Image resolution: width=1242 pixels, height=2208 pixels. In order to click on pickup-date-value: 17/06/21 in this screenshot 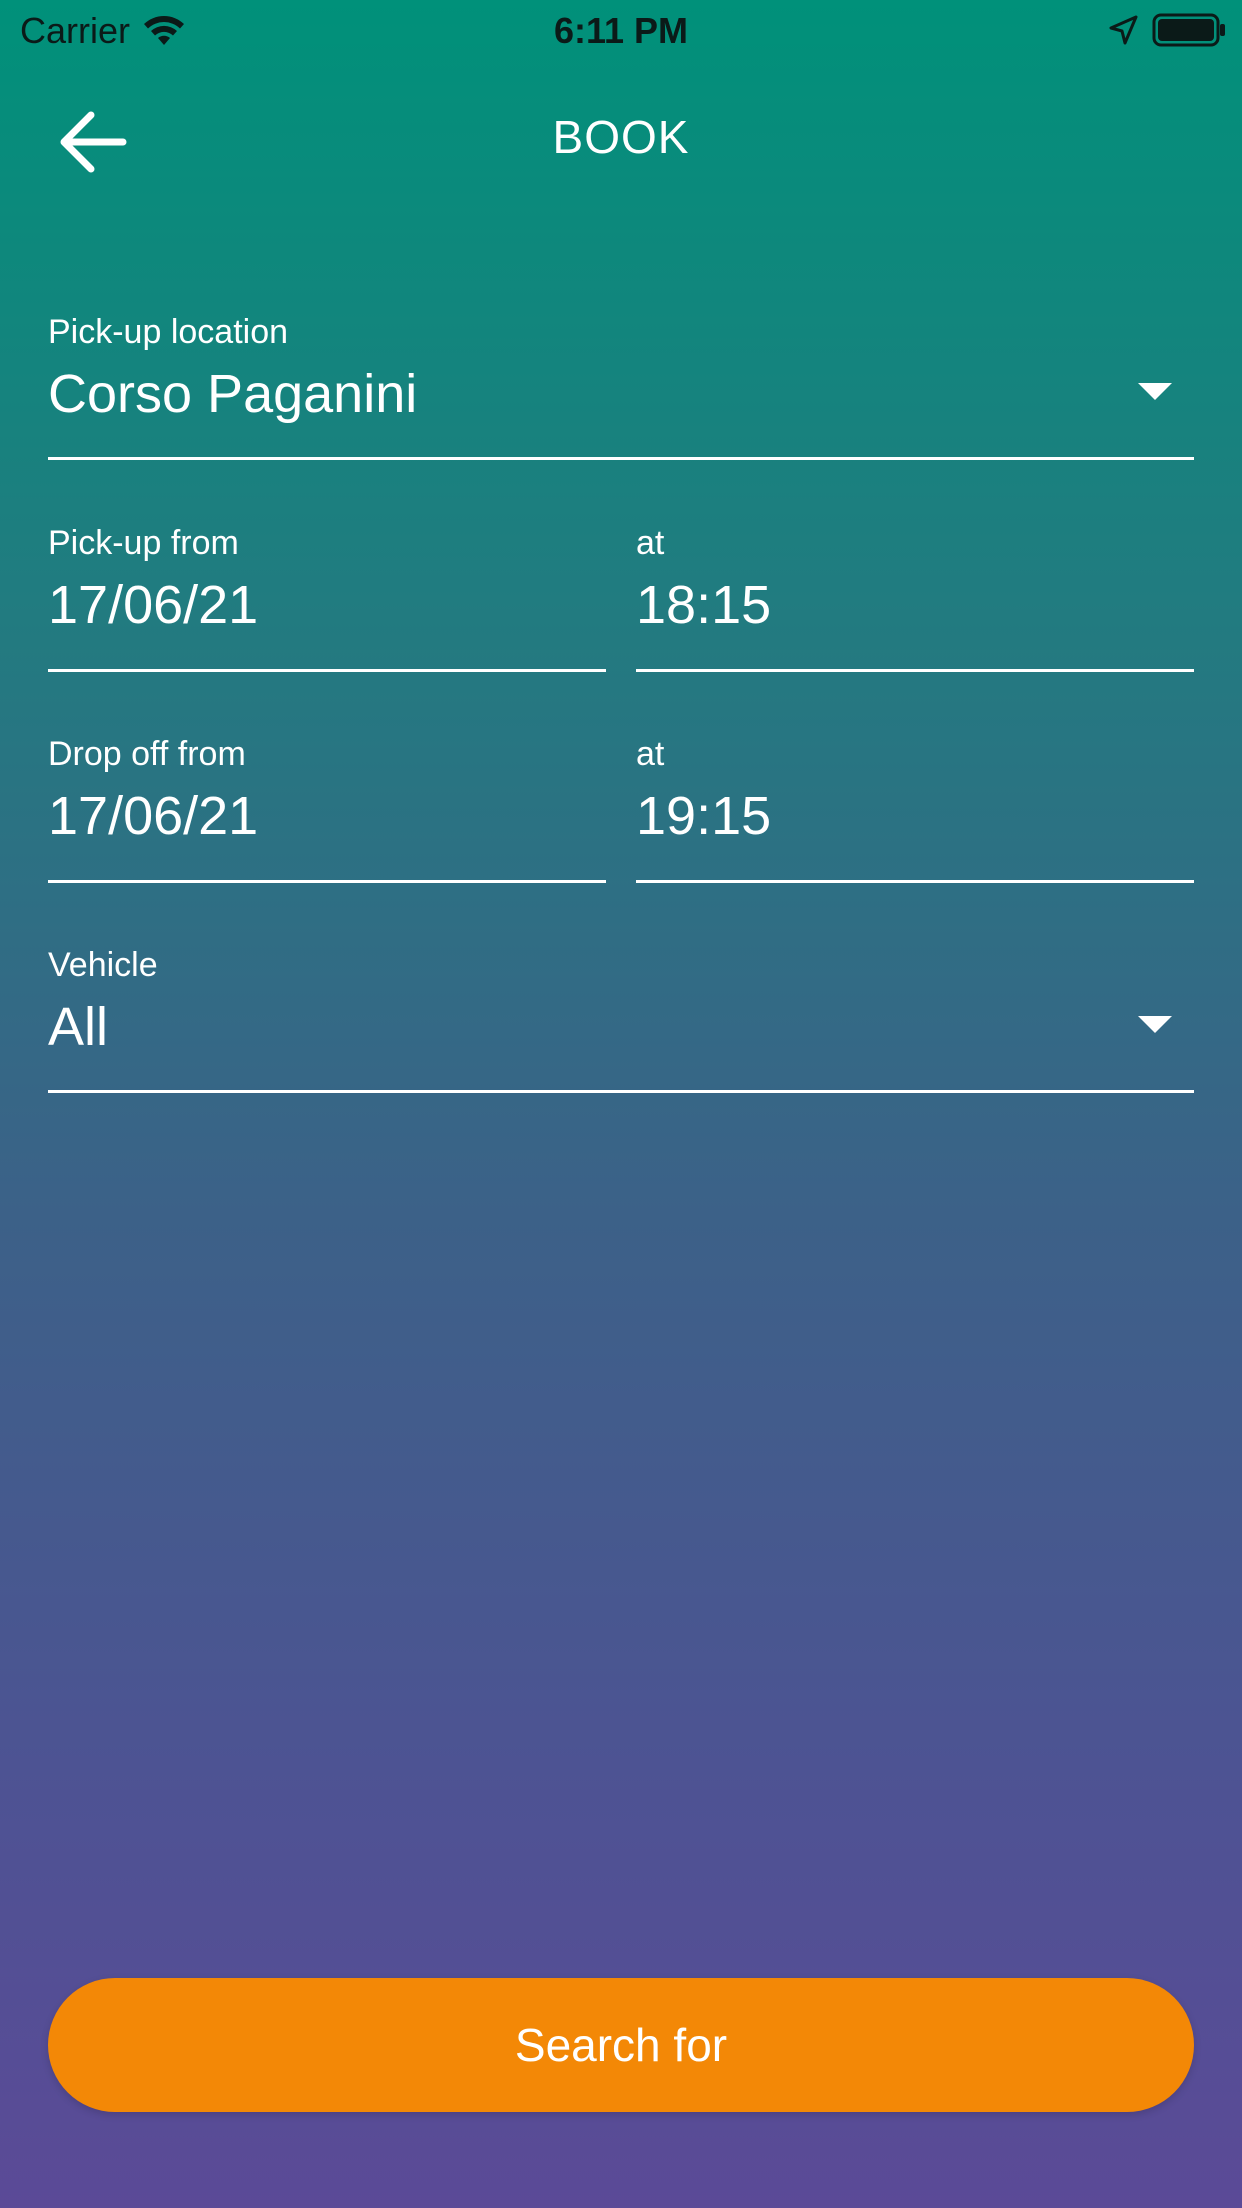, I will do `click(153, 605)`.